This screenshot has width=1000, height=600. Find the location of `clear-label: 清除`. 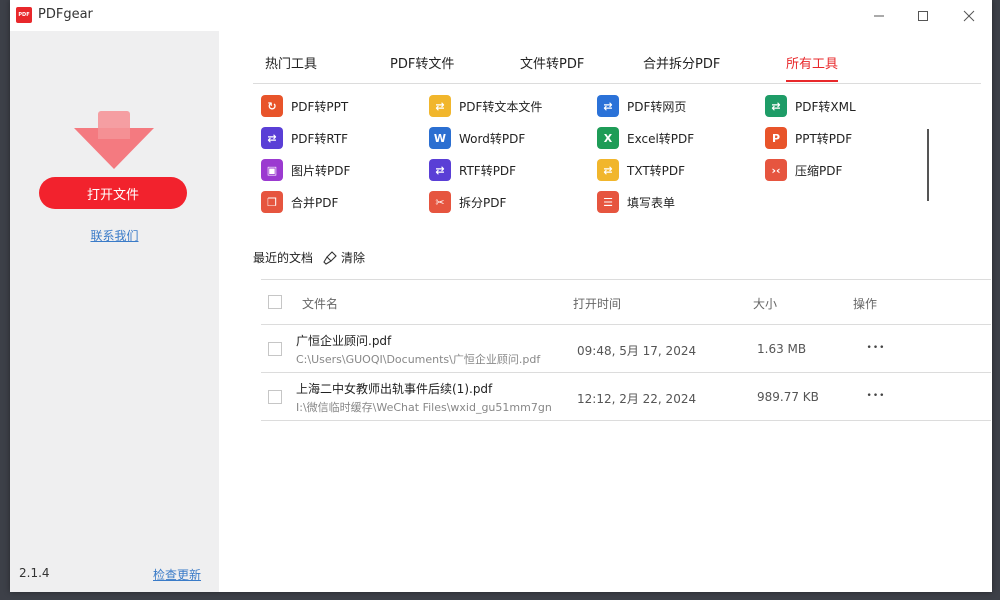

clear-label: 清除 is located at coordinates (353, 258).